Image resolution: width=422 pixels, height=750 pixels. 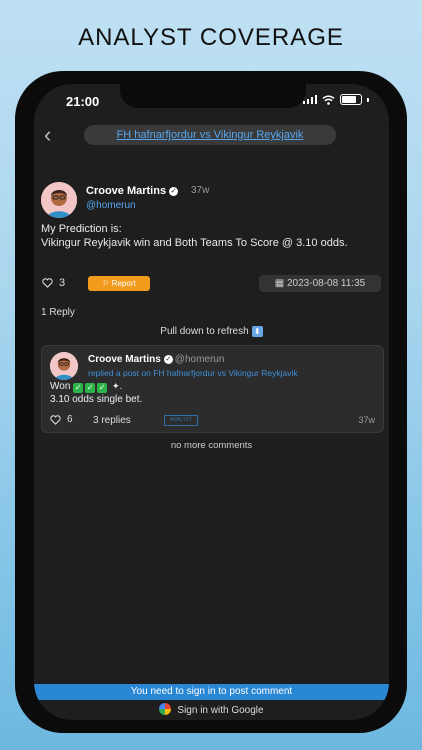 I want to click on calendar-icon: ▦, so click(x=279, y=283).